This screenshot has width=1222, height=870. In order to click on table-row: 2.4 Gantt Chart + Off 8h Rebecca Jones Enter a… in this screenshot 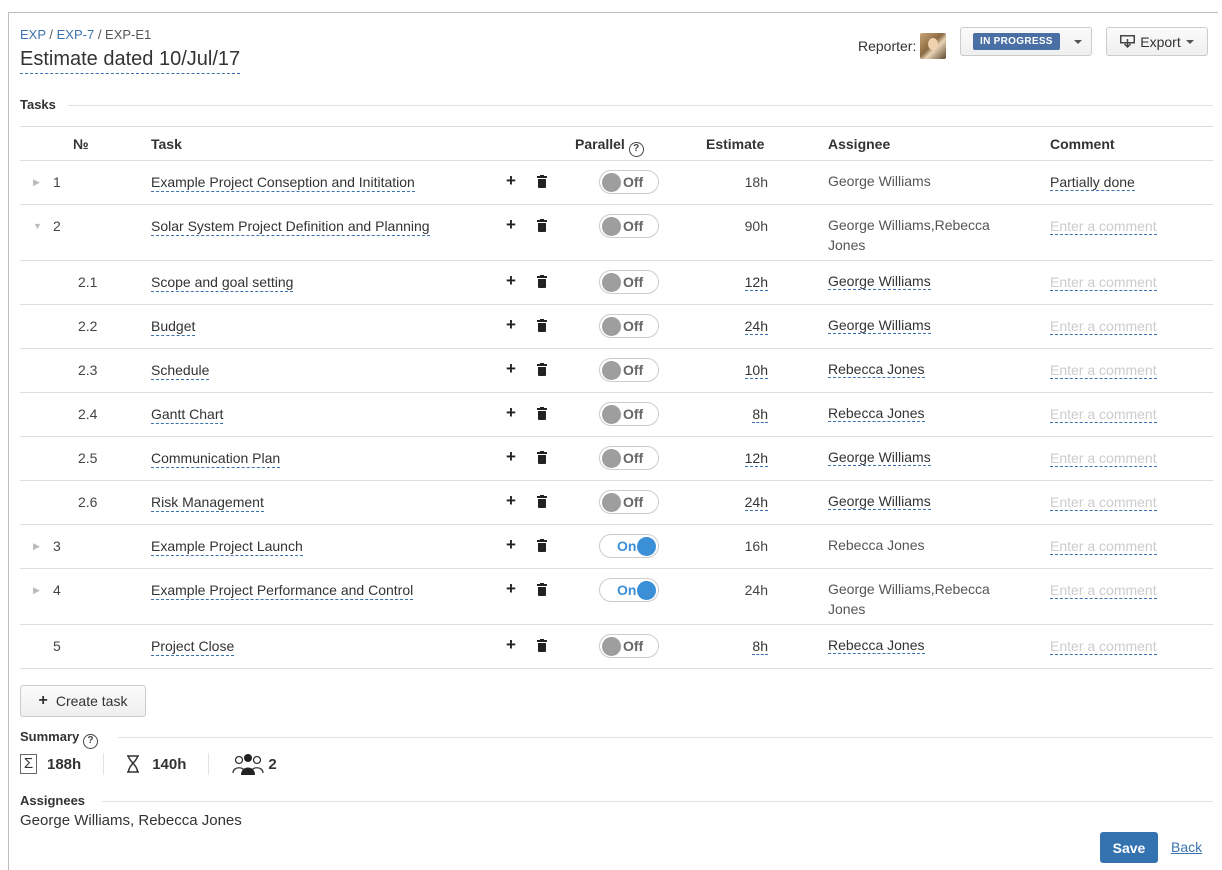, I will do `click(616, 415)`.